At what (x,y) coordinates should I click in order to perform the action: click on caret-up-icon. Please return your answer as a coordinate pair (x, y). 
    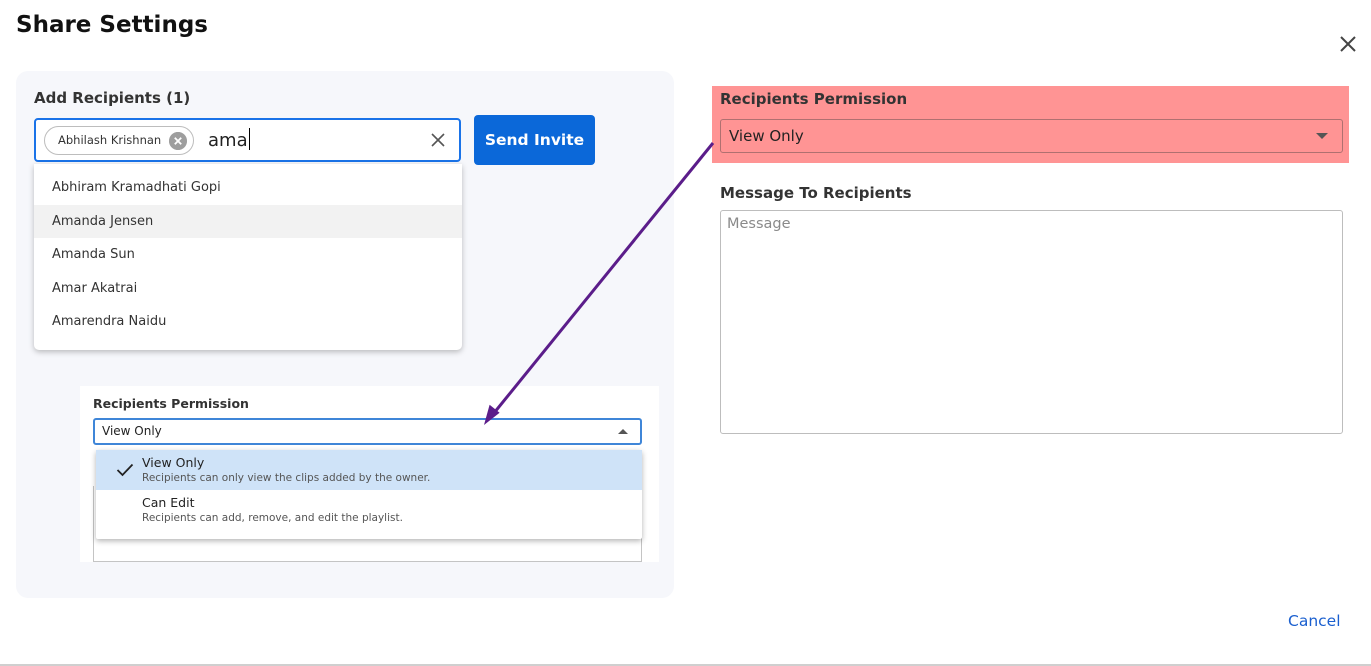
    Looking at the image, I should click on (623, 431).